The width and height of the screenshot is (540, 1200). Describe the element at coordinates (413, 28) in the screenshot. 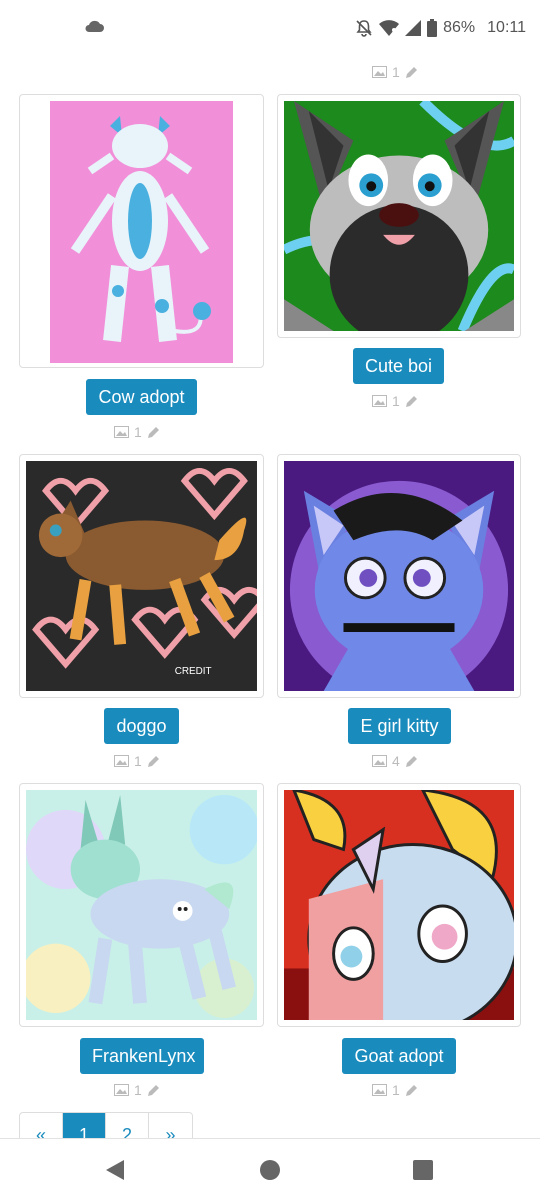

I see `signal-icon` at that location.